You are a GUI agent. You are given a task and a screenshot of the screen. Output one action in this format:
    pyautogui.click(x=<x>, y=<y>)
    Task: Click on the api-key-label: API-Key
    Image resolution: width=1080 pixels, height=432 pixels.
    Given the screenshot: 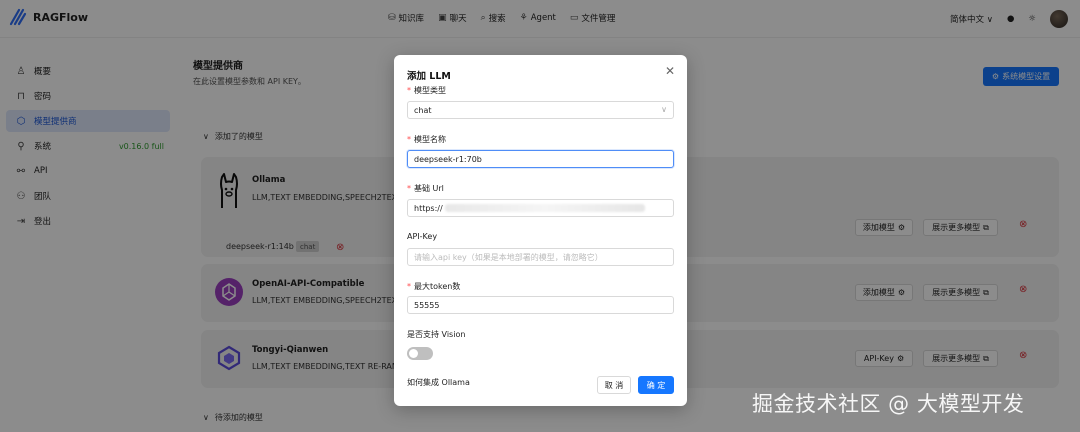 What is the action you would take?
    pyautogui.click(x=422, y=236)
    